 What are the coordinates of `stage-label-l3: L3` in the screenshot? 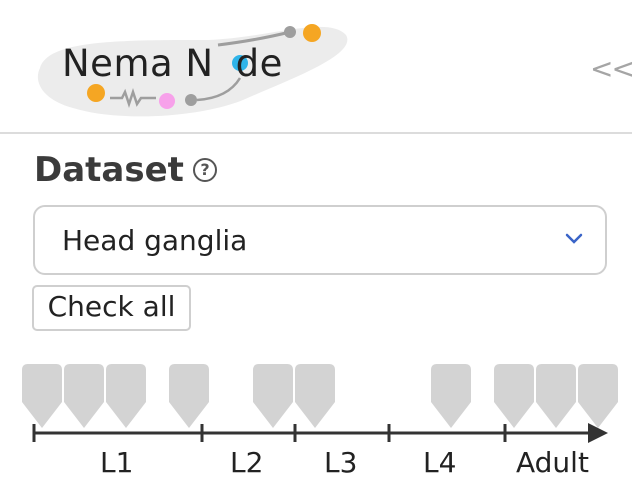 It's located at (341, 462).